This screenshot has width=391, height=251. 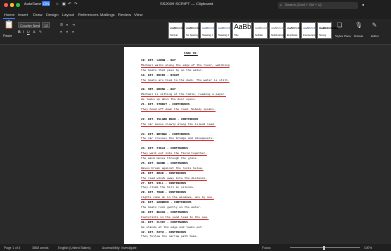 What do you see at coordinates (281, 5) in the screenshot?
I see `search-icon: ⌕` at bounding box center [281, 5].